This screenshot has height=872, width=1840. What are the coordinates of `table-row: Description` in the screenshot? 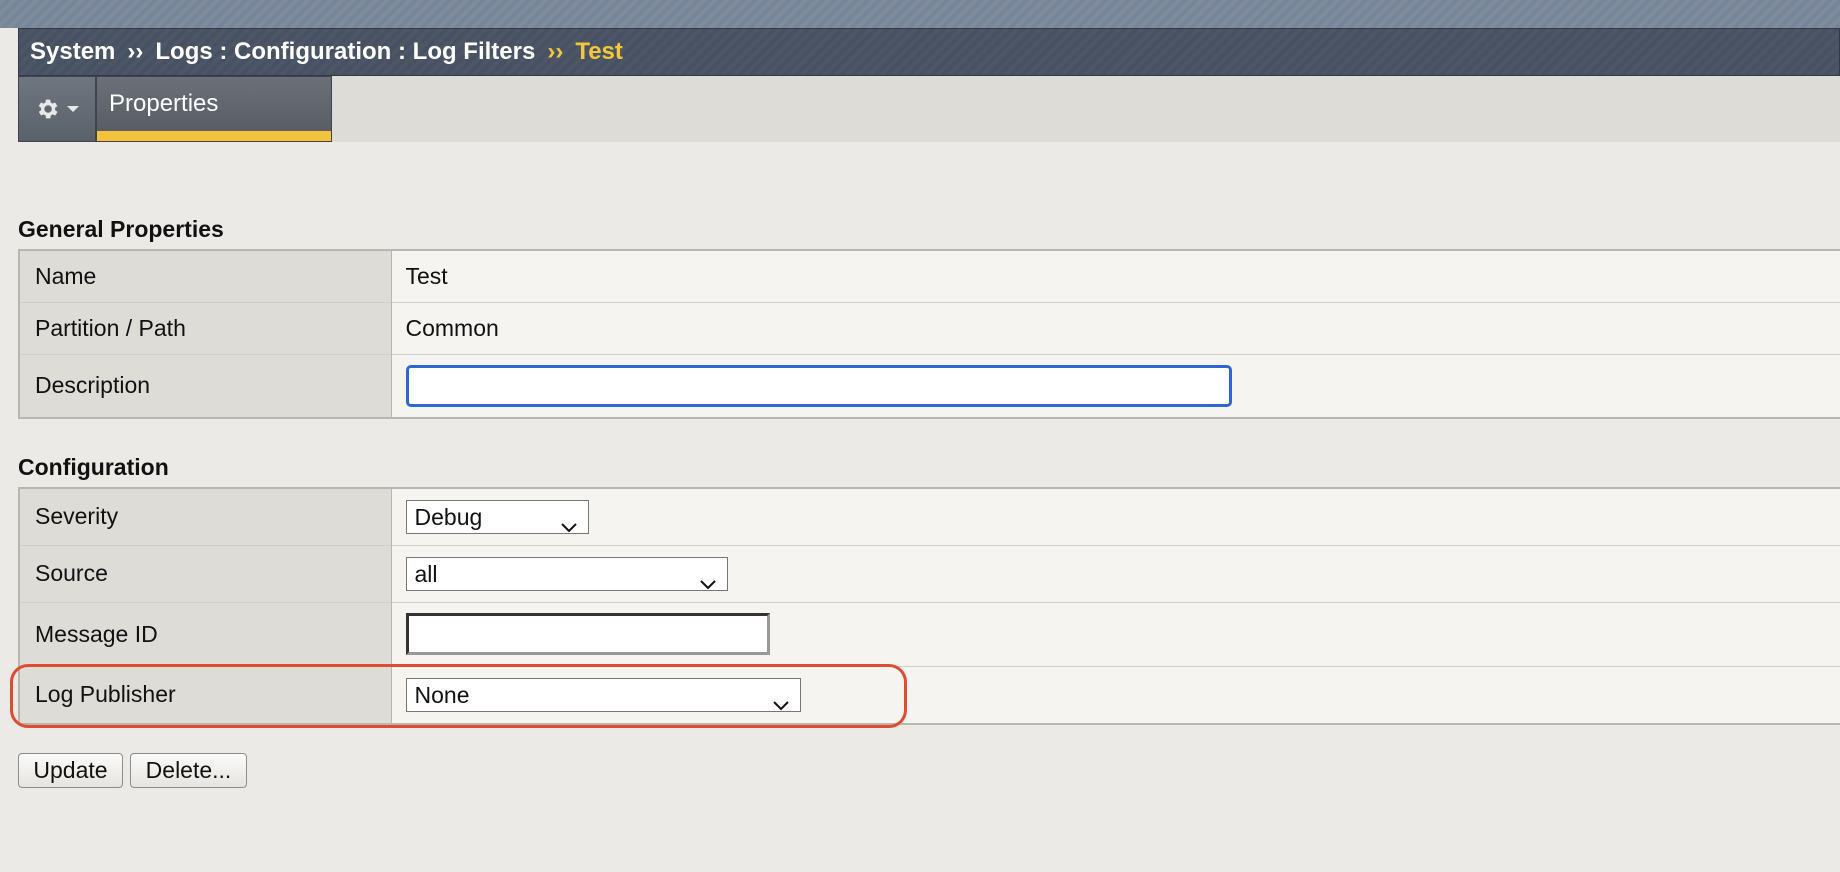 It's located at (929, 386).